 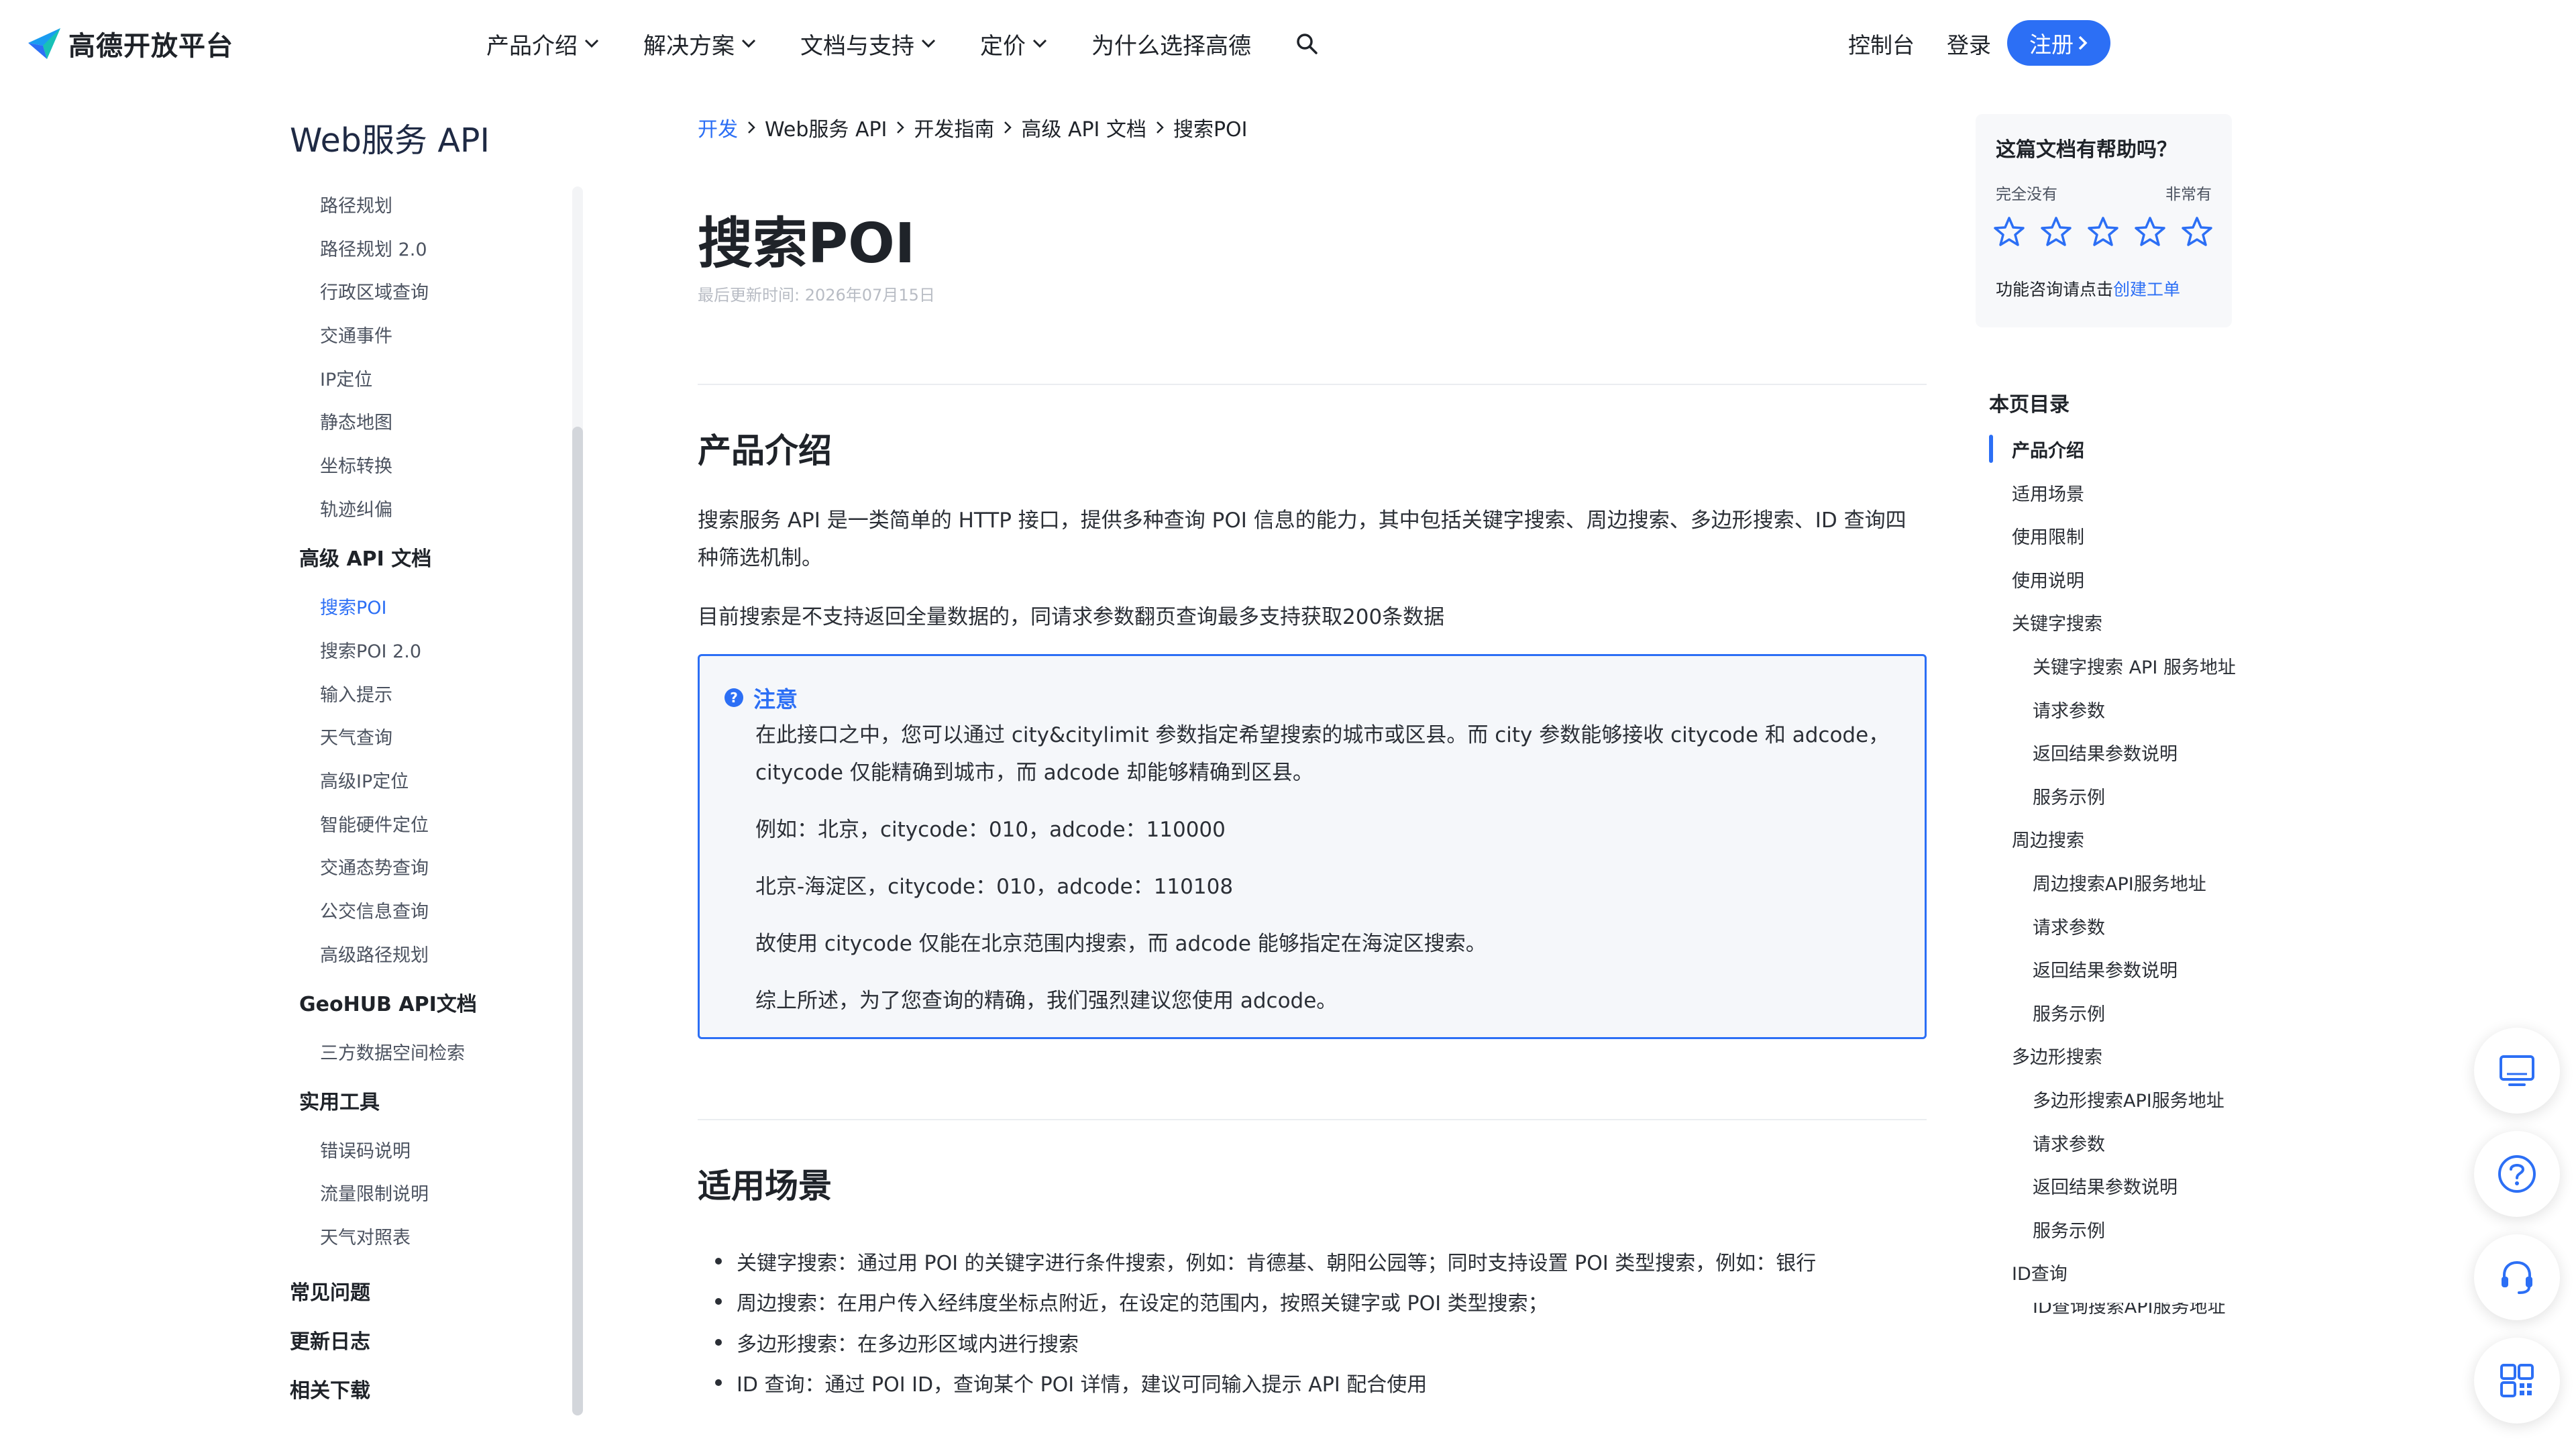 What do you see at coordinates (356, 464) in the screenshot?
I see `sidebar-item-coord-convert: 坐标转换` at bounding box center [356, 464].